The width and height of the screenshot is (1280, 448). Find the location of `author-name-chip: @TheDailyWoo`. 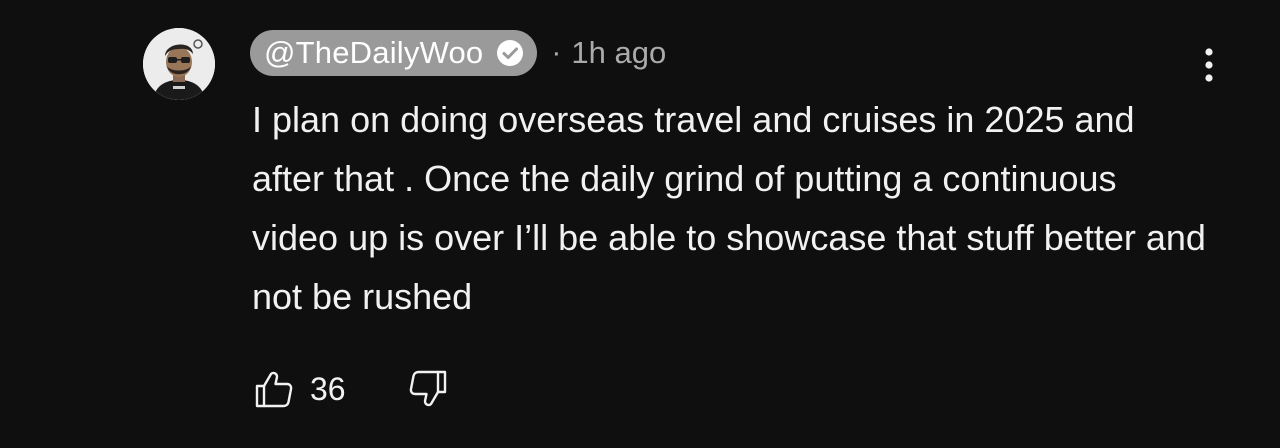

author-name-chip: @TheDailyWoo is located at coordinates (394, 53).